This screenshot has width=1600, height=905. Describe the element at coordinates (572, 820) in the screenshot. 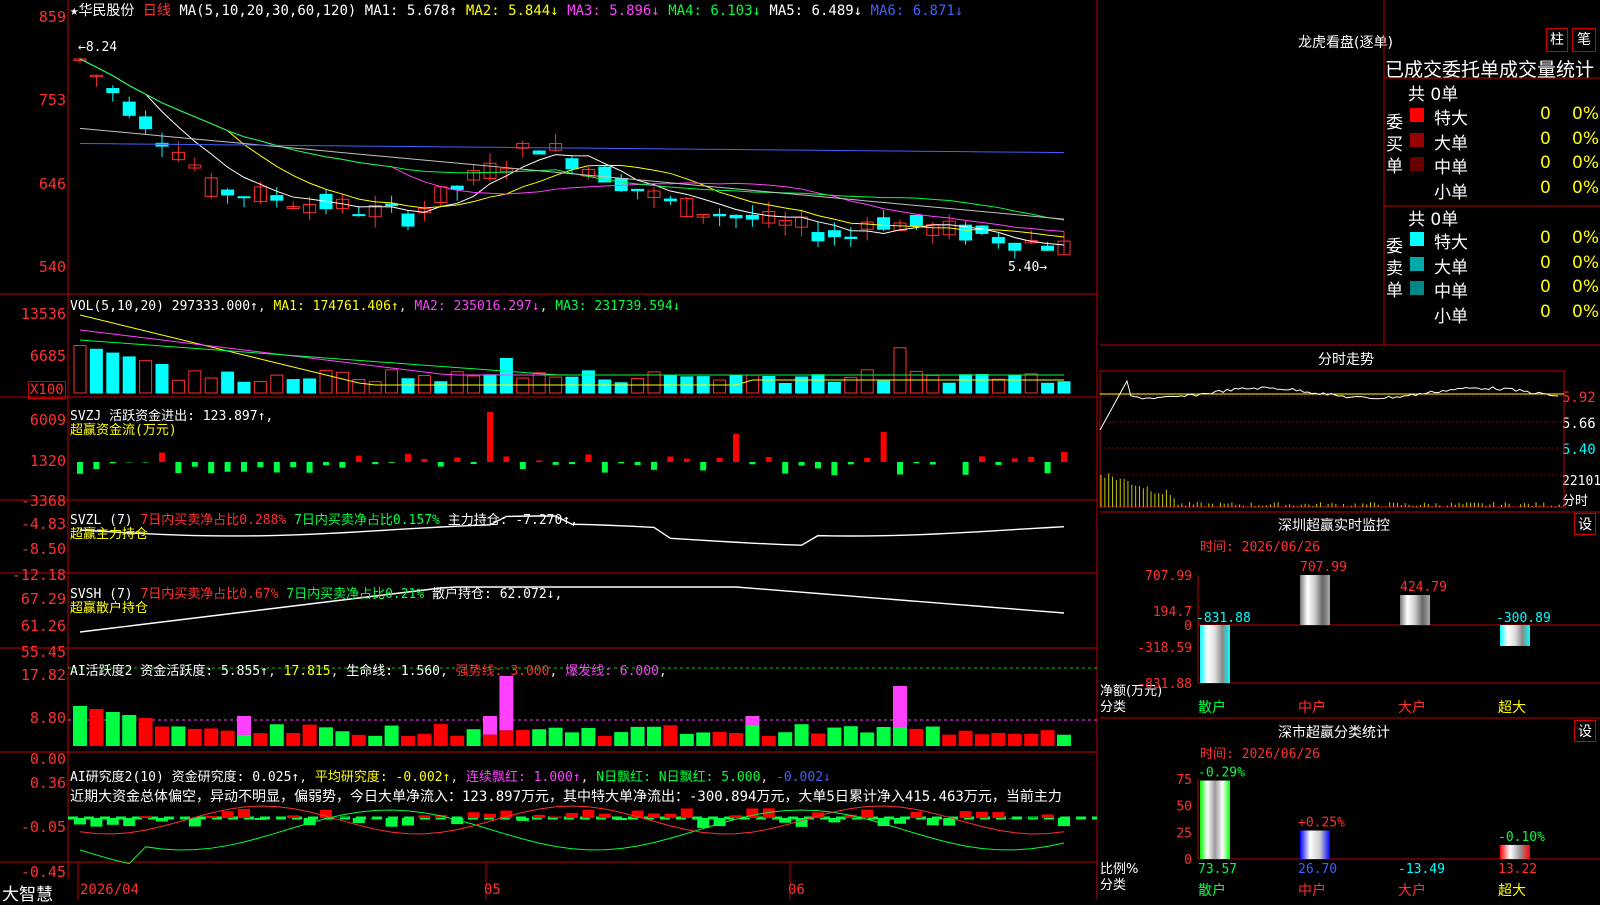

I see `research-line` at that location.